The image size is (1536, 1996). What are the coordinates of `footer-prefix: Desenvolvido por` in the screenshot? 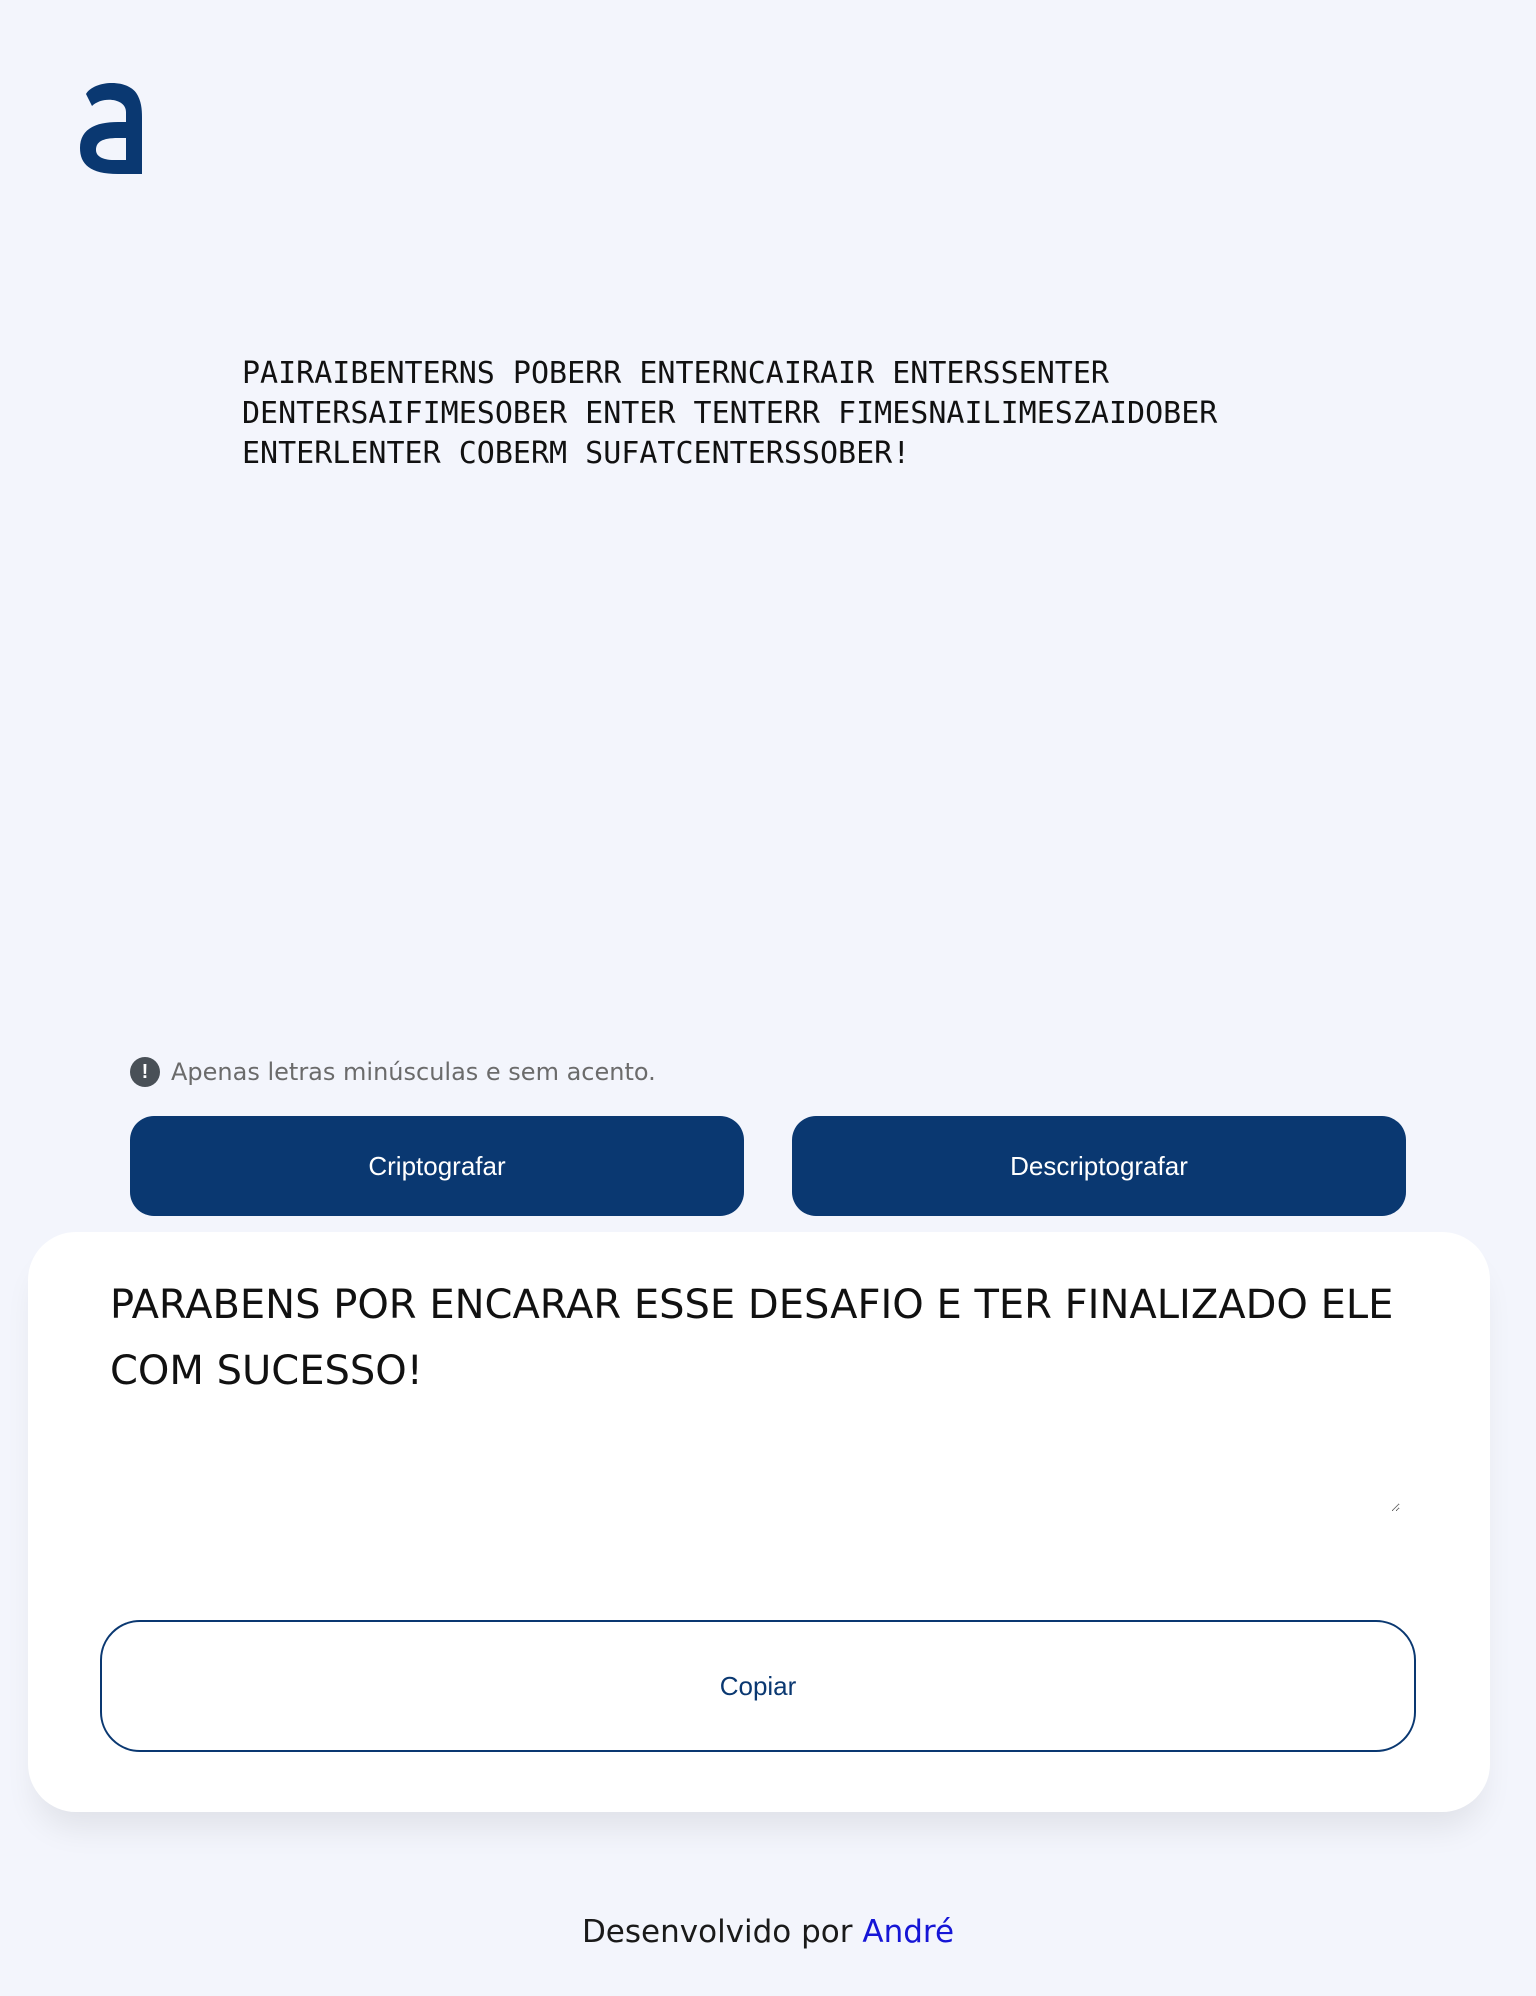 It's located at (722, 1932).